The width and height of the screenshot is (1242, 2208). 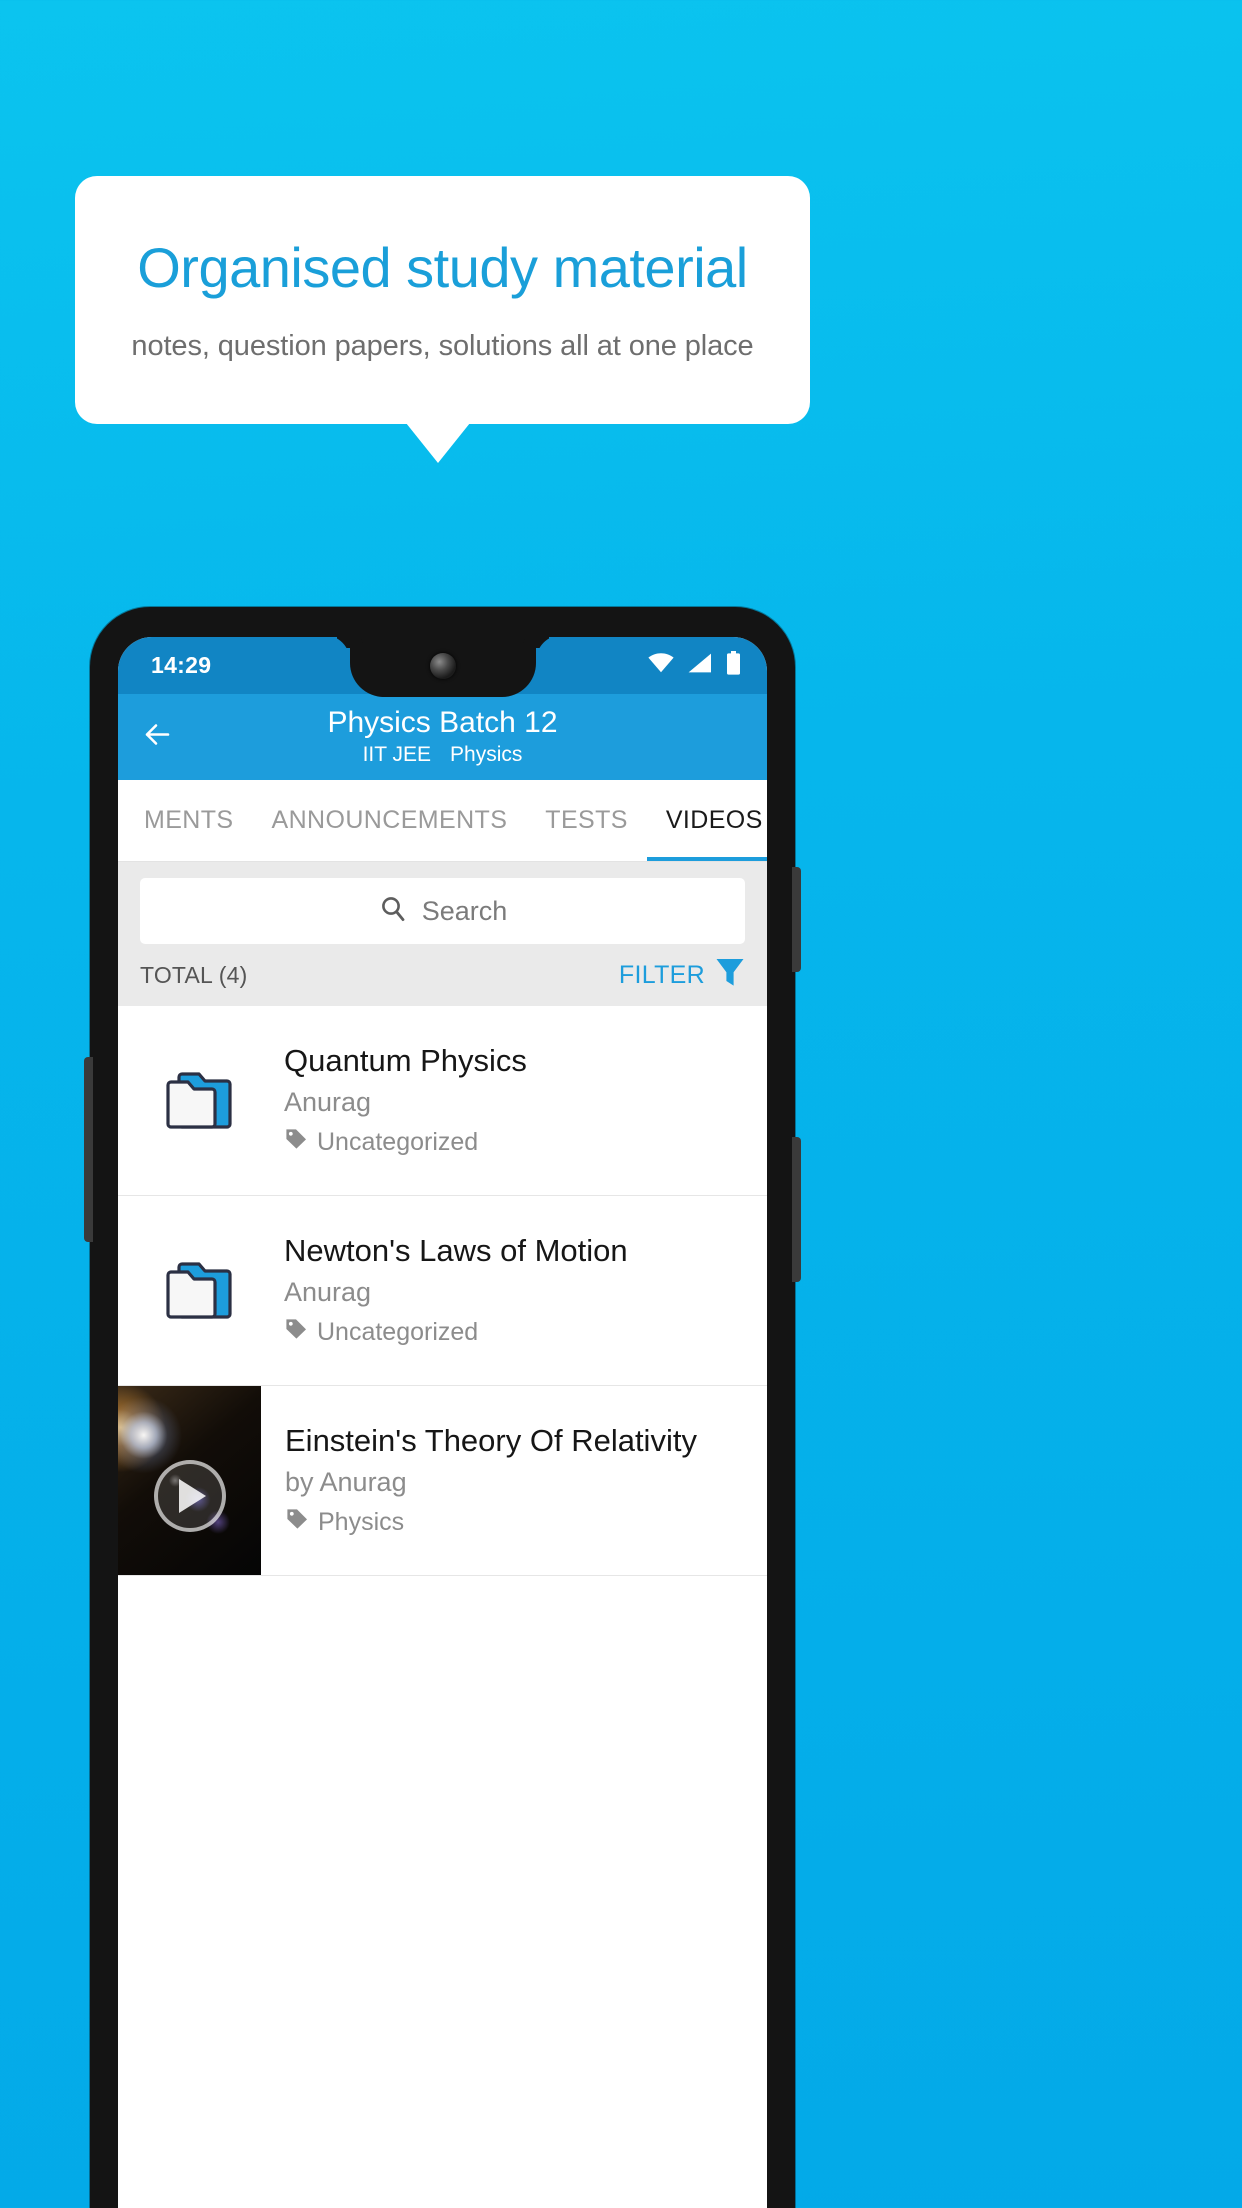 I want to click on list-item-title: Einstein's Theory Of Relativity, so click(x=491, y=1441).